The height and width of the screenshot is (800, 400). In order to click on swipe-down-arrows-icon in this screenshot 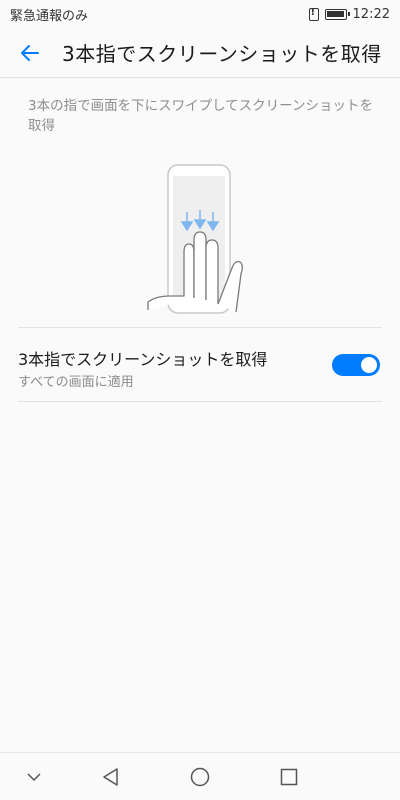, I will do `click(200, 221)`.